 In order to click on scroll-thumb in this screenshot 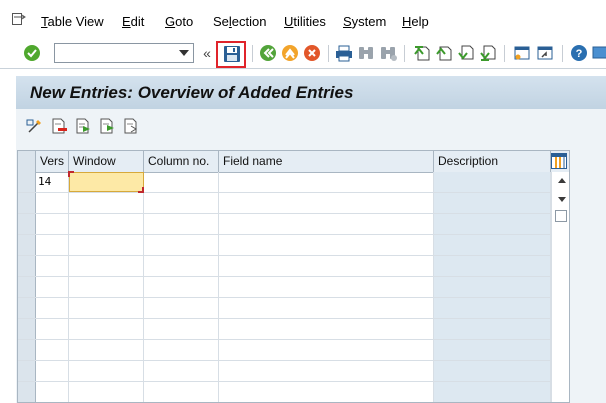, I will do `click(561, 216)`.